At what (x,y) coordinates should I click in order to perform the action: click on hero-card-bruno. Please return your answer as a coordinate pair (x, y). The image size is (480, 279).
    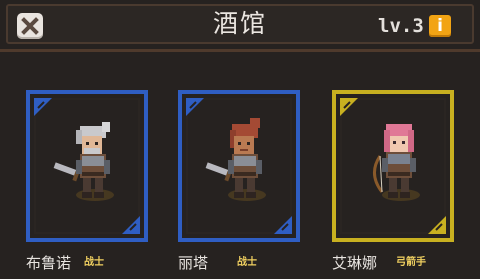
    Looking at the image, I should click on (87, 166).